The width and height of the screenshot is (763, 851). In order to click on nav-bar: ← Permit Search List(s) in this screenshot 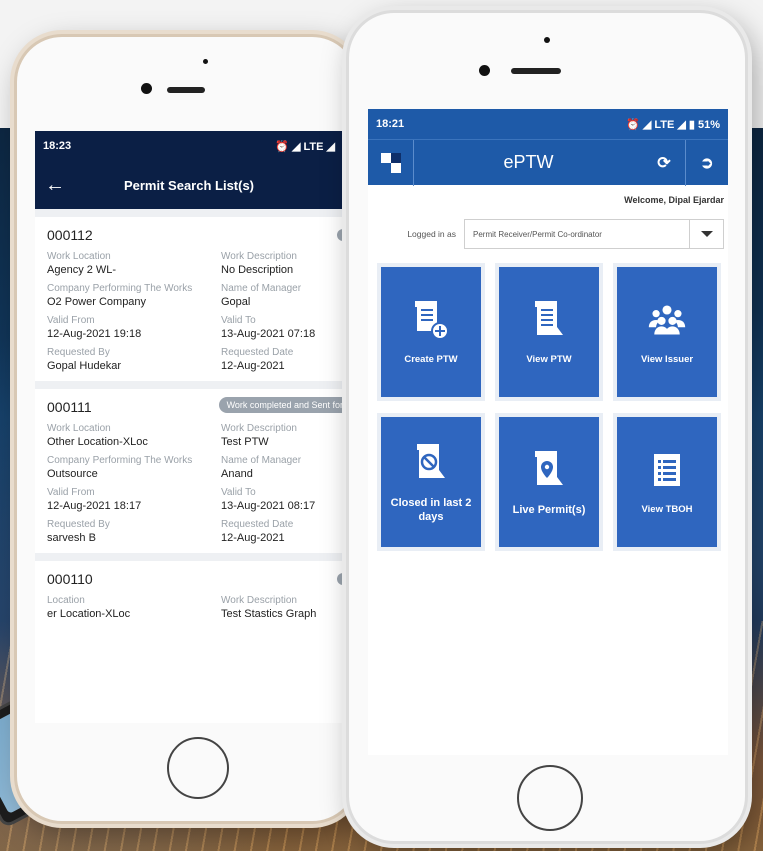, I will do `click(189, 185)`.